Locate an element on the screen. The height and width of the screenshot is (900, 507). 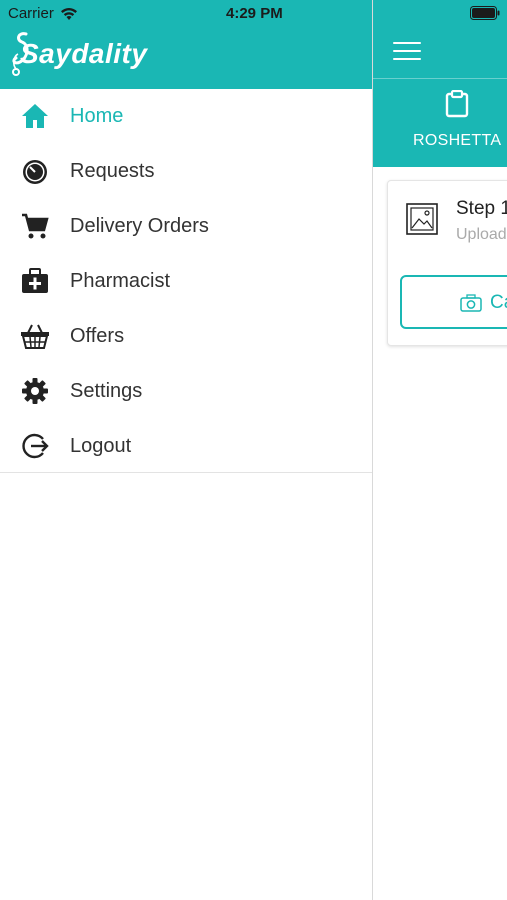
step-subtitle: Upload is located at coordinates (481, 234).